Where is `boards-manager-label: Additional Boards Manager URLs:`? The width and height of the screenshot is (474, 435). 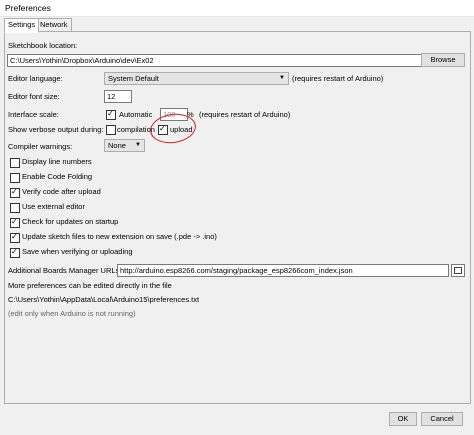
boards-manager-label: Additional Boards Manager URLs: is located at coordinates (65, 270).